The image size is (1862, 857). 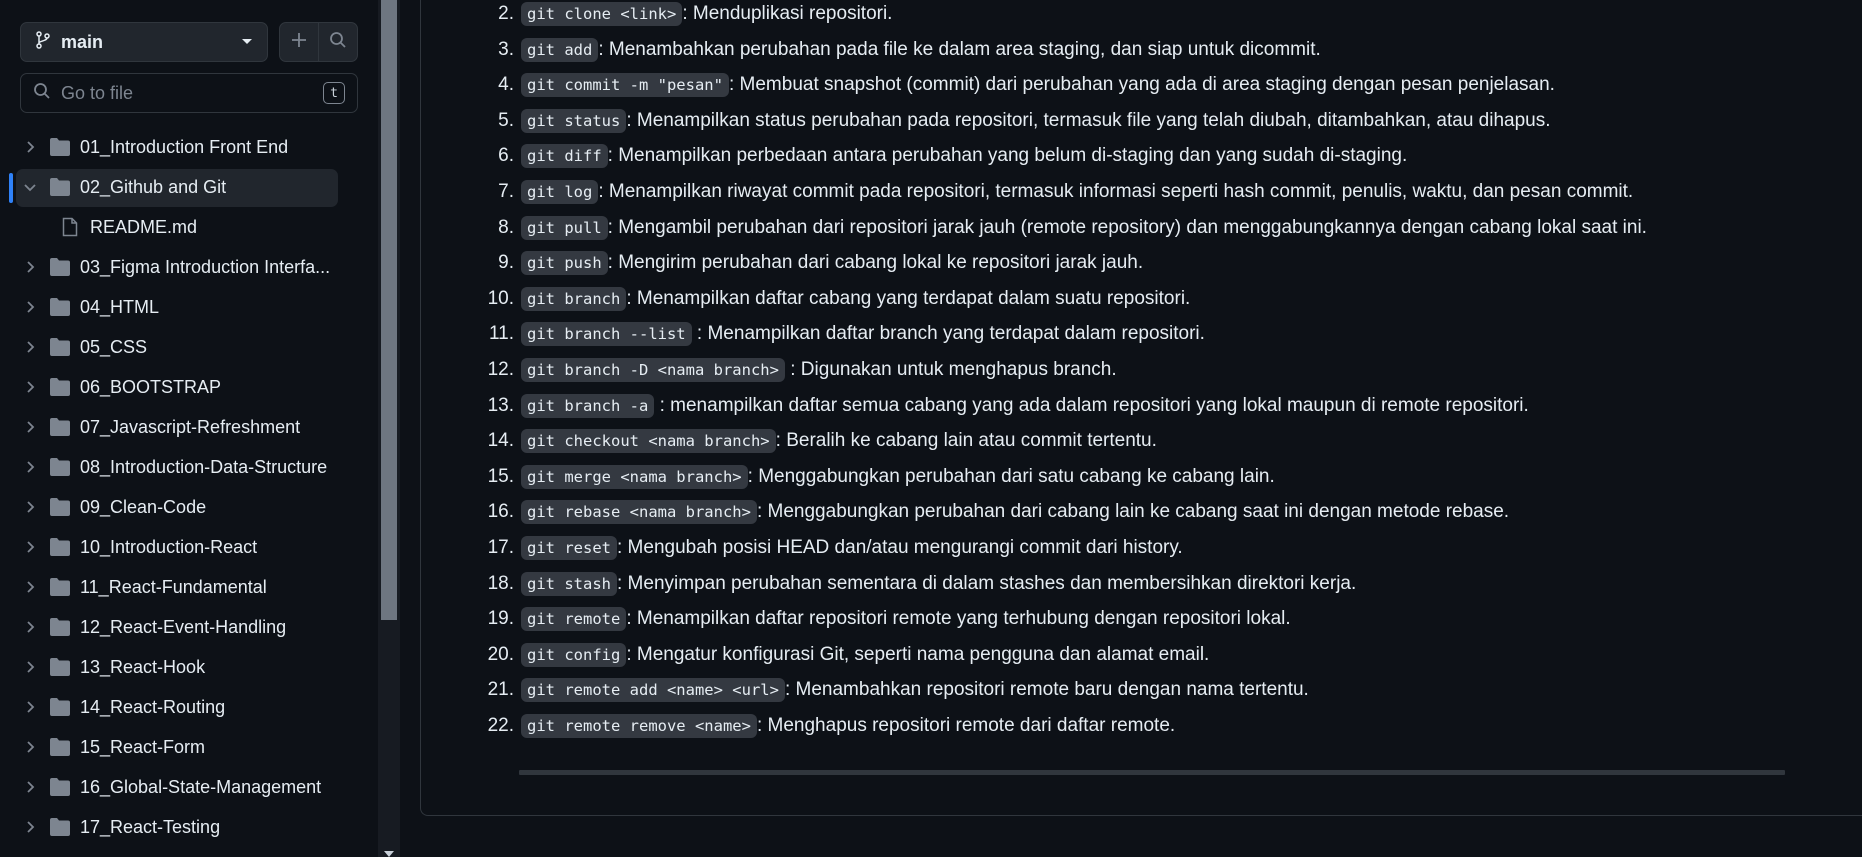 What do you see at coordinates (500, 512) in the screenshot?
I see `list-item-number: 16.` at bounding box center [500, 512].